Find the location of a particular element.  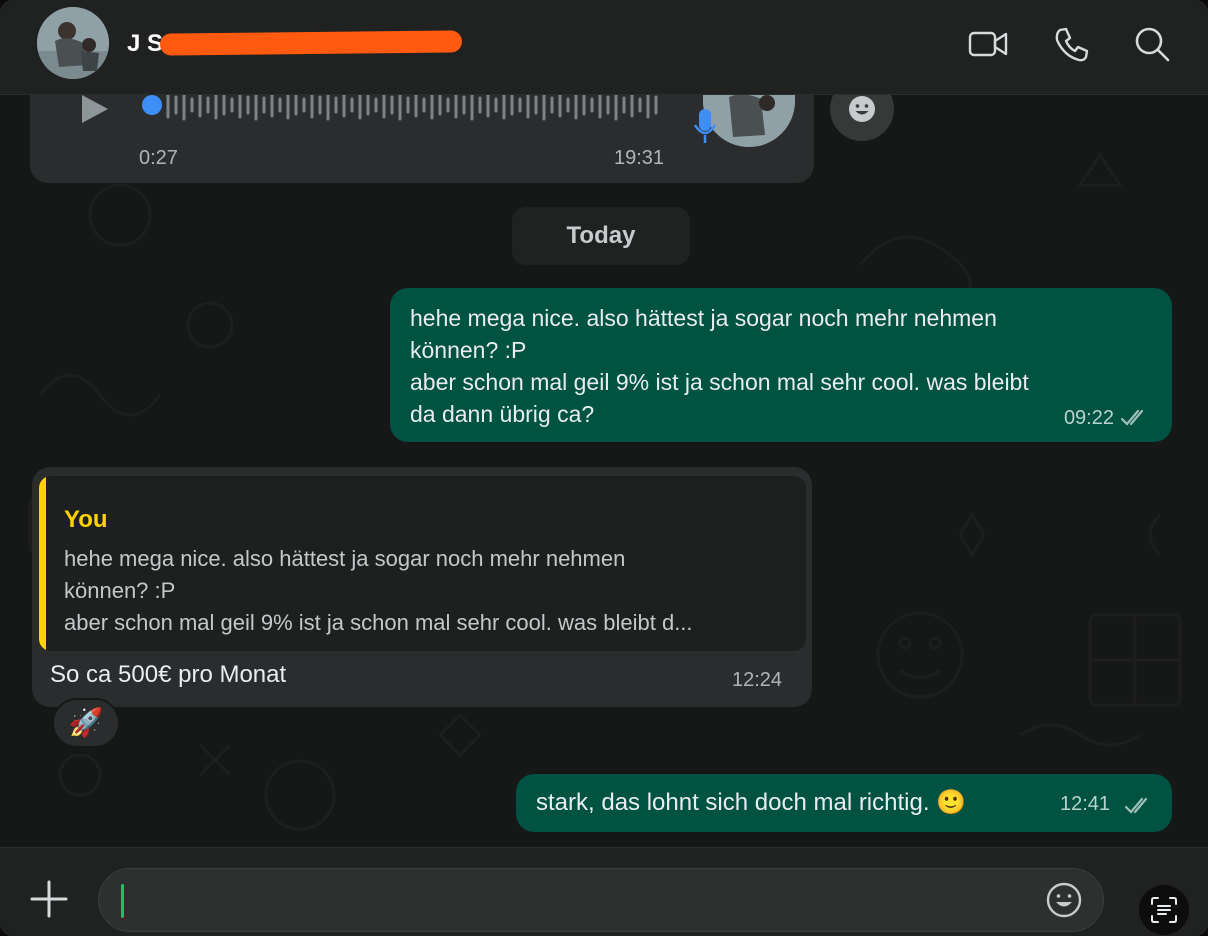

message-composer is located at coordinates (604, 891).